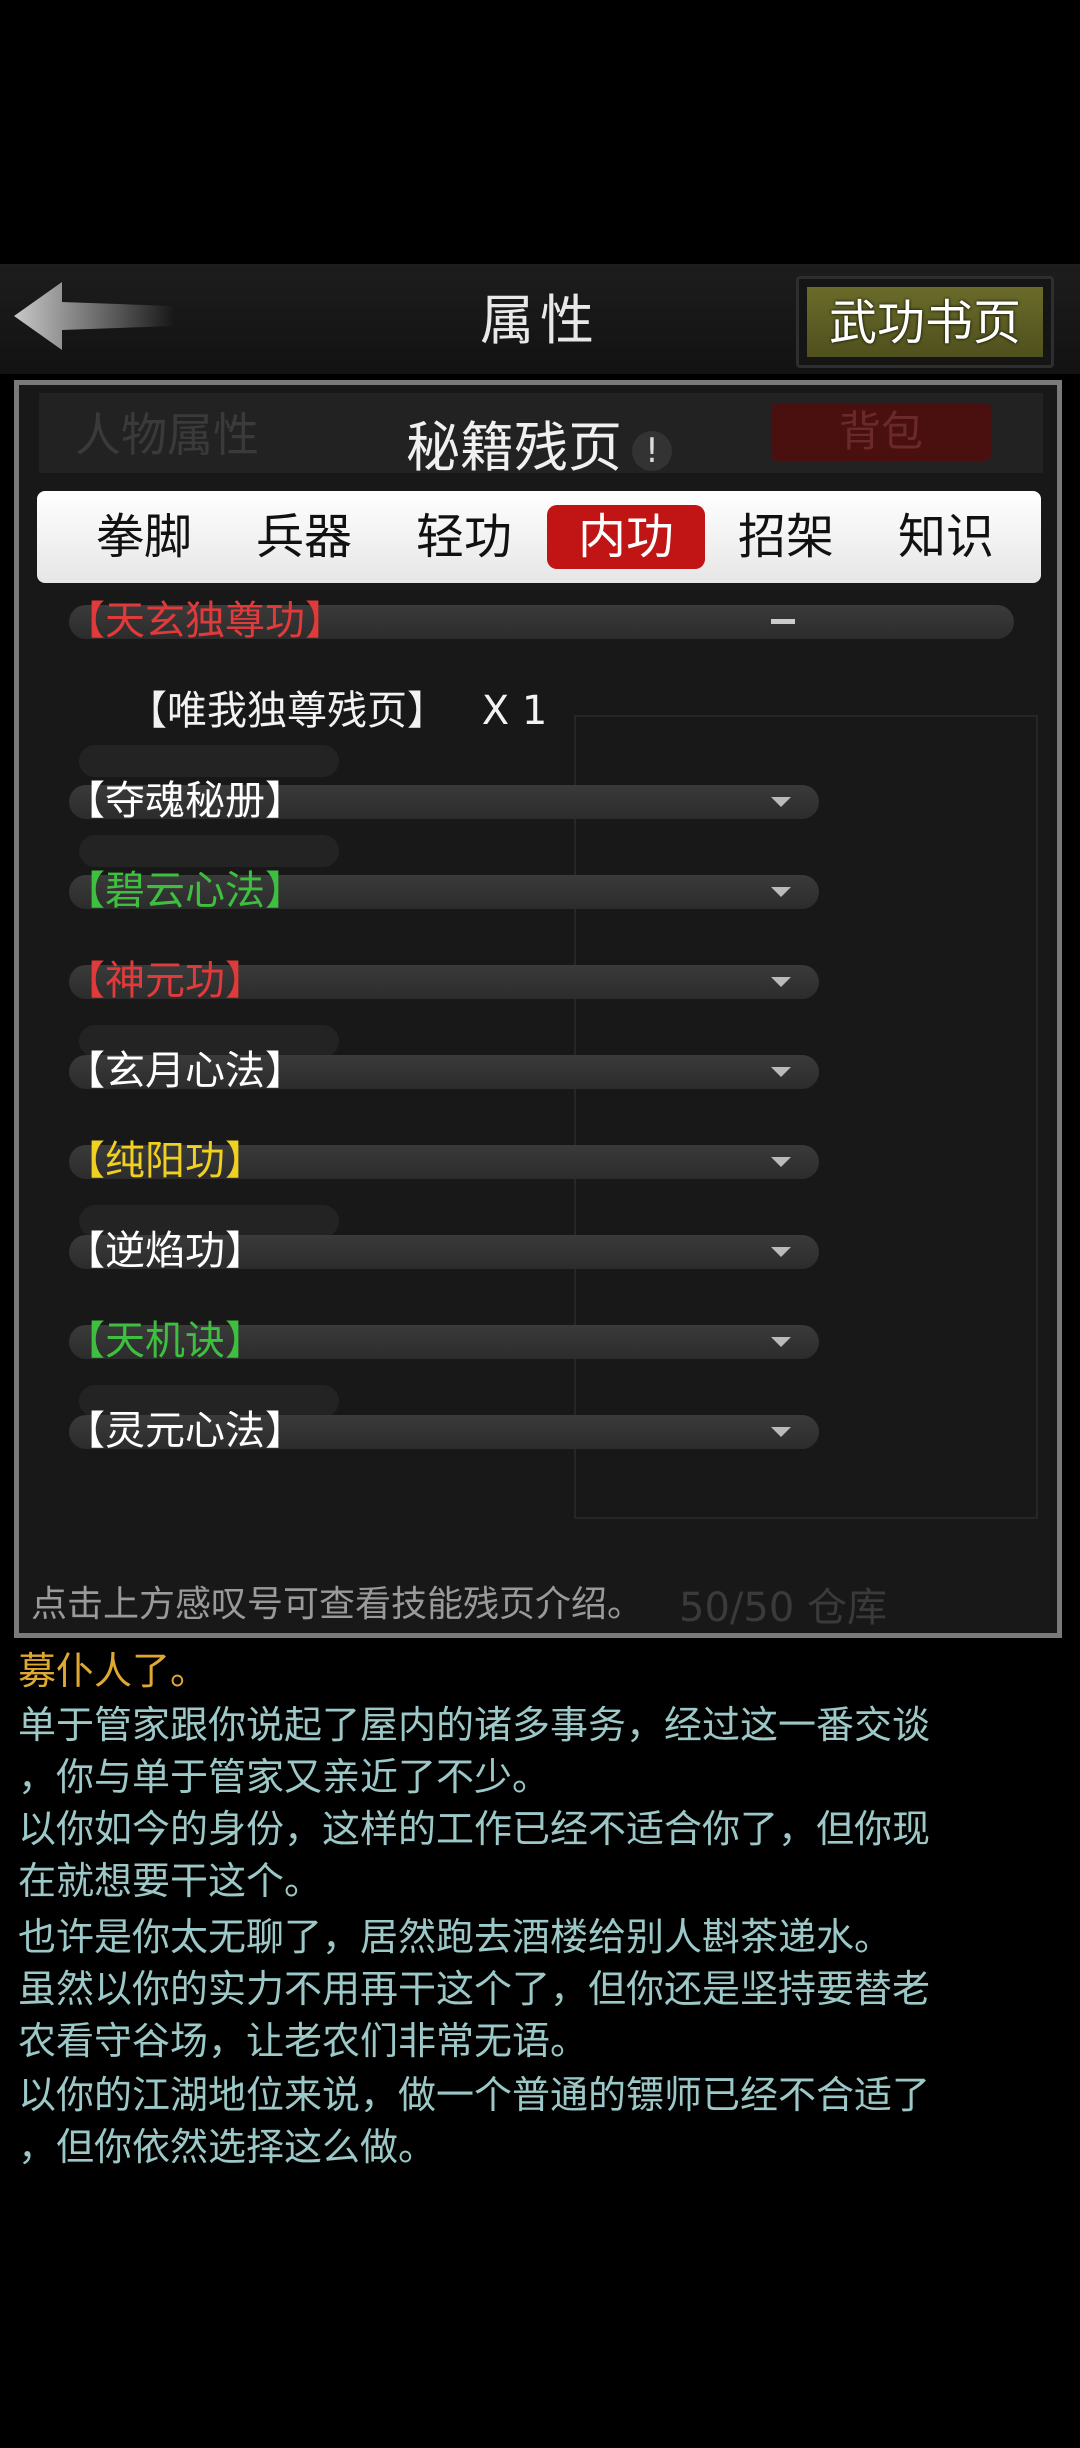 The width and height of the screenshot is (1080, 2448). What do you see at coordinates (185, 1071) in the screenshot?
I see `fragment-row-label: 【玄月心法】` at bounding box center [185, 1071].